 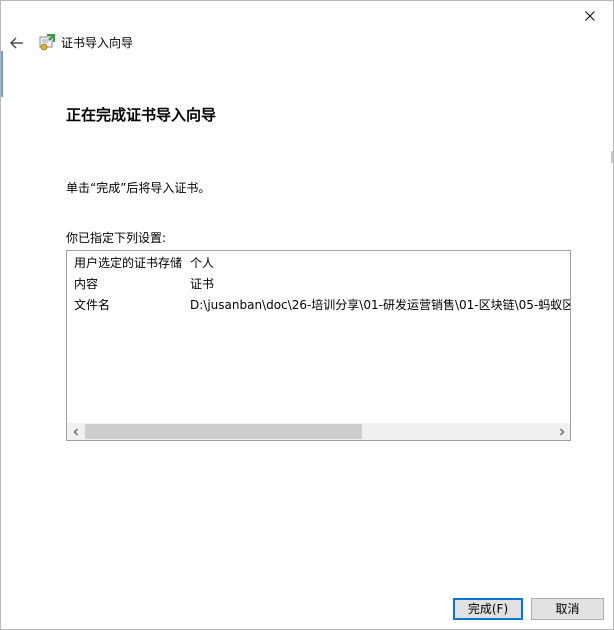 I want to click on window-right-mark, so click(x=612, y=157).